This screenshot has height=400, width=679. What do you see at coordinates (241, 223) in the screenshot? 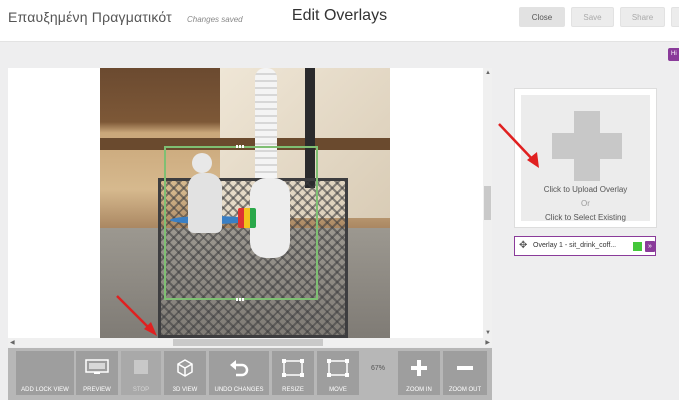
I see `overlay-selection-box` at bounding box center [241, 223].